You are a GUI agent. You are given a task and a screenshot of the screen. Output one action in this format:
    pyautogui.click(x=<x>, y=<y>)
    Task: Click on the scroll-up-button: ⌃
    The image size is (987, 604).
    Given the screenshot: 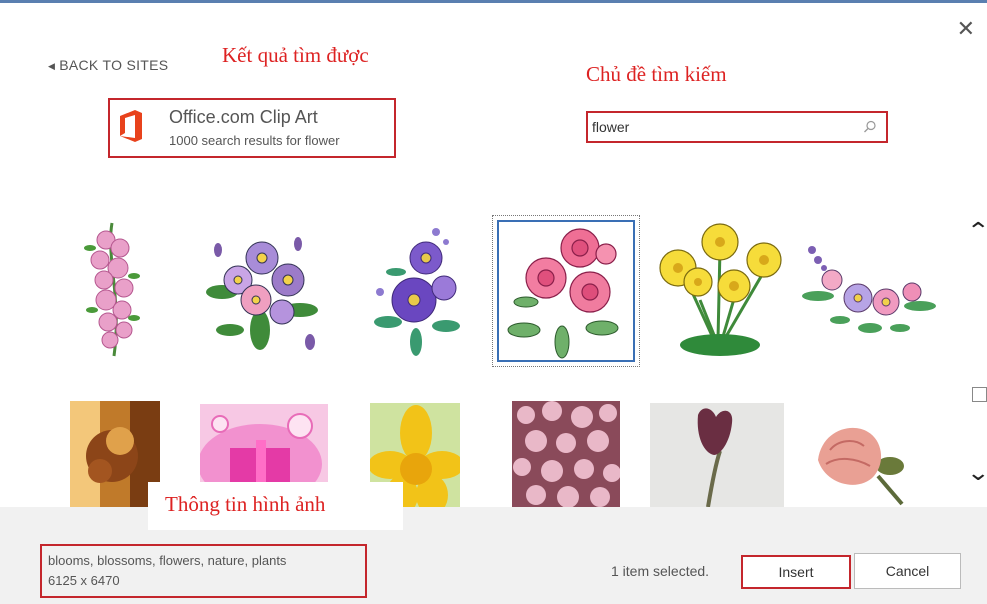 What is the action you would take?
    pyautogui.click(x=976, y=231)
    